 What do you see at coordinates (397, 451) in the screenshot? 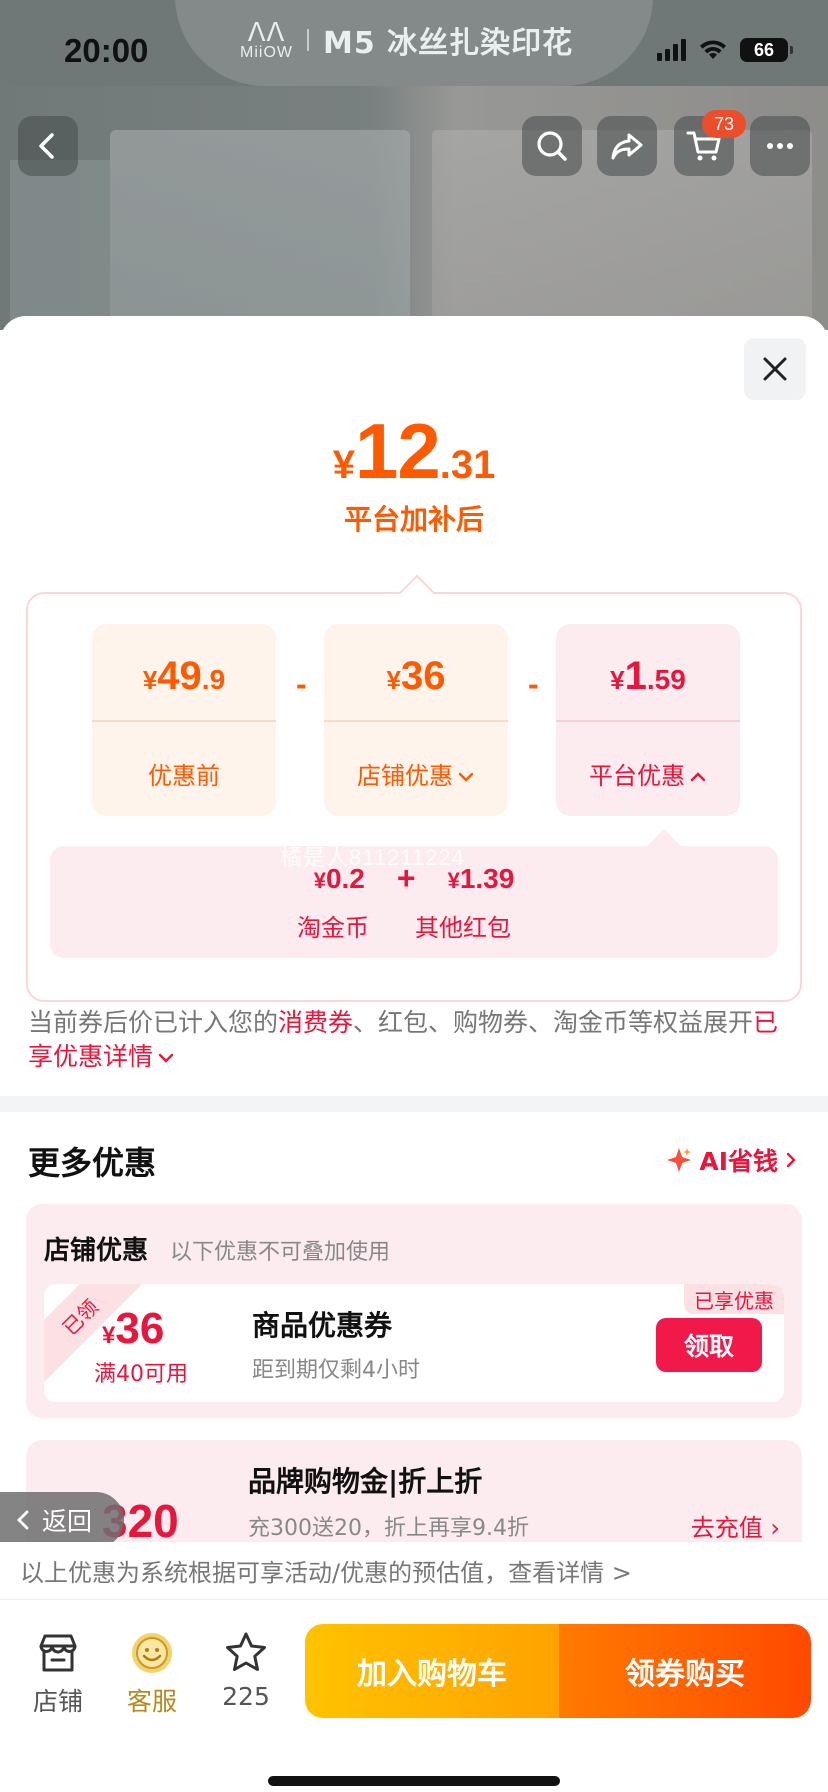
I see `final-price-integer: 12` at bounding box center [397, 451].